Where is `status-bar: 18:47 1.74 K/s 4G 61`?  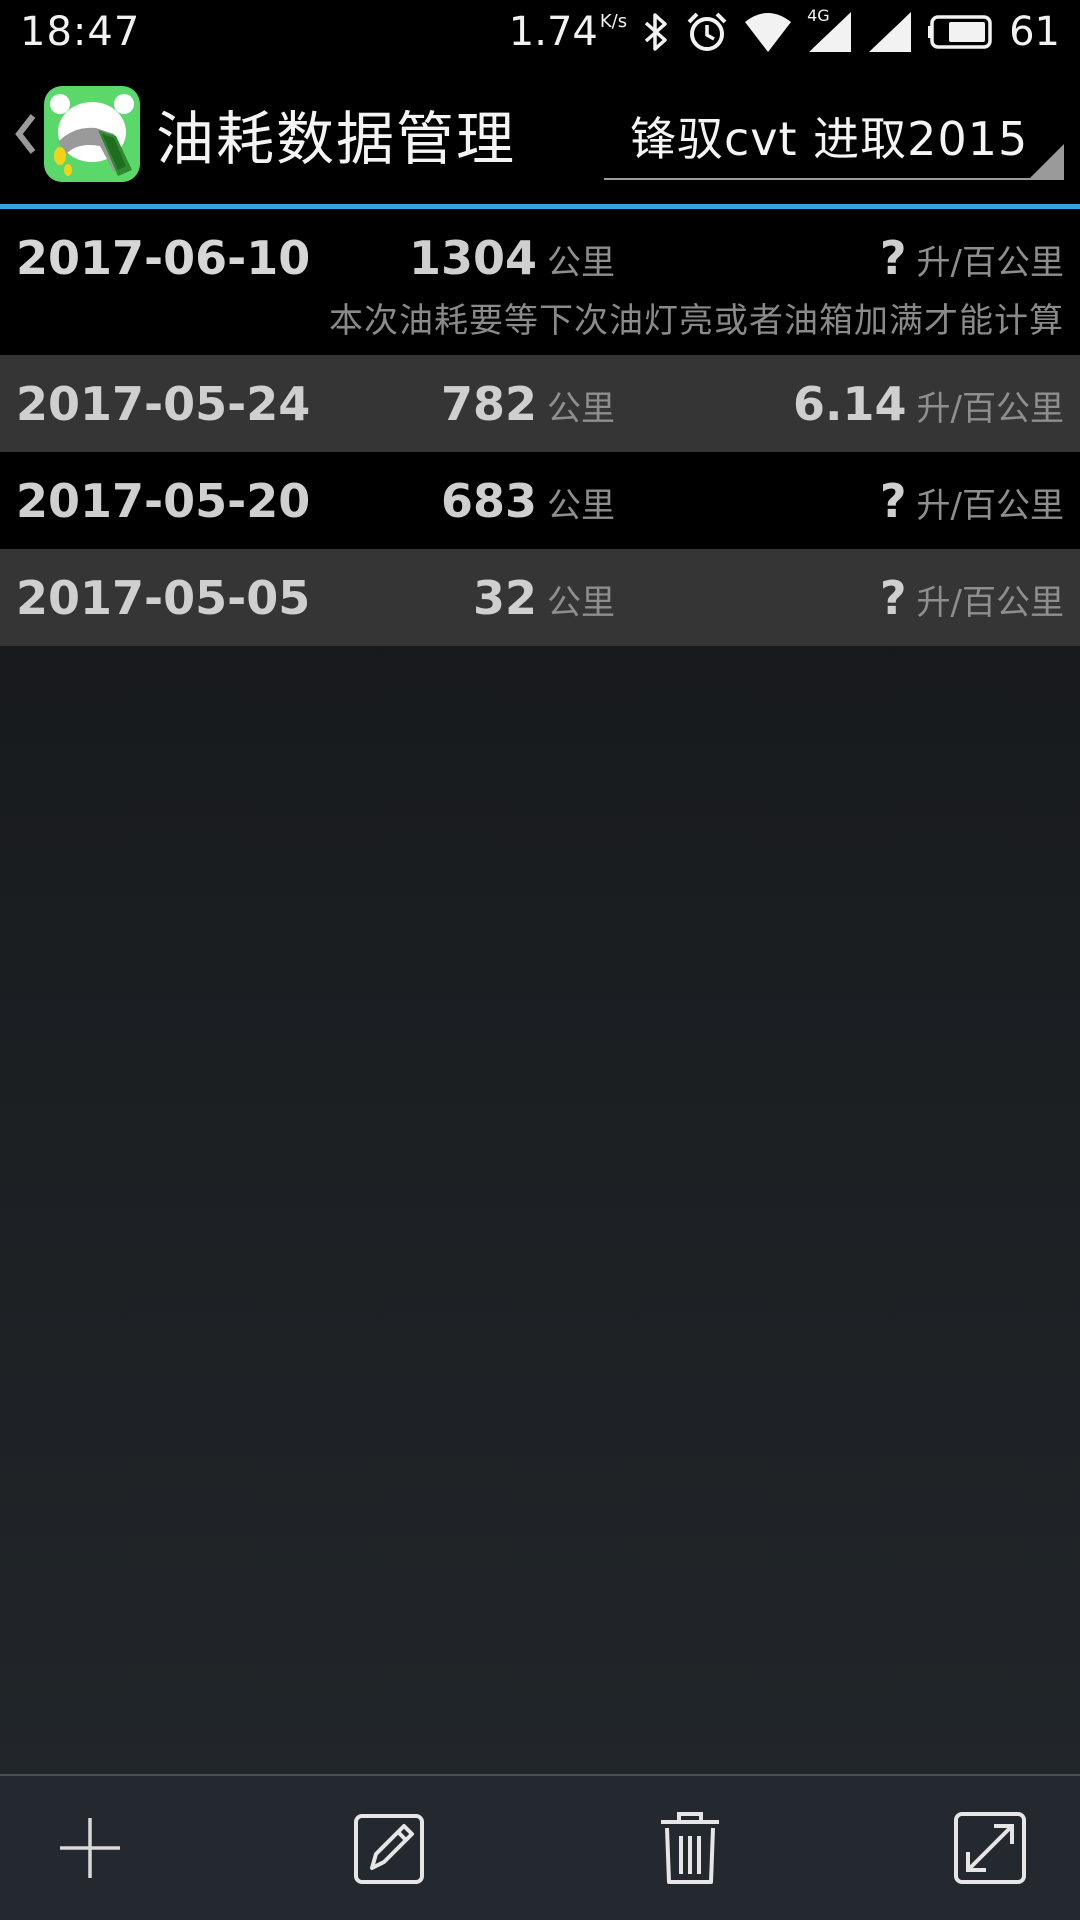 status-bar: 18:47 1.74 K/s 4G 61 is located at coordinates (540, 32).